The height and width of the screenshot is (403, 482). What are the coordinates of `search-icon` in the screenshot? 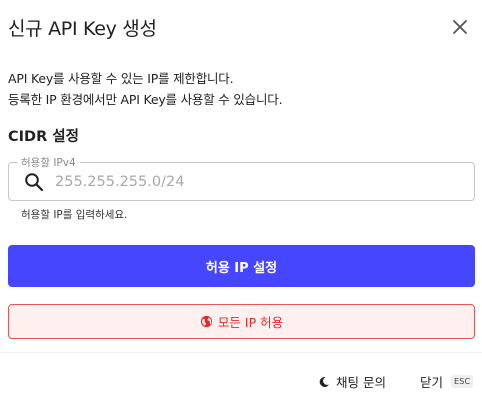 It's located at (34, 182).